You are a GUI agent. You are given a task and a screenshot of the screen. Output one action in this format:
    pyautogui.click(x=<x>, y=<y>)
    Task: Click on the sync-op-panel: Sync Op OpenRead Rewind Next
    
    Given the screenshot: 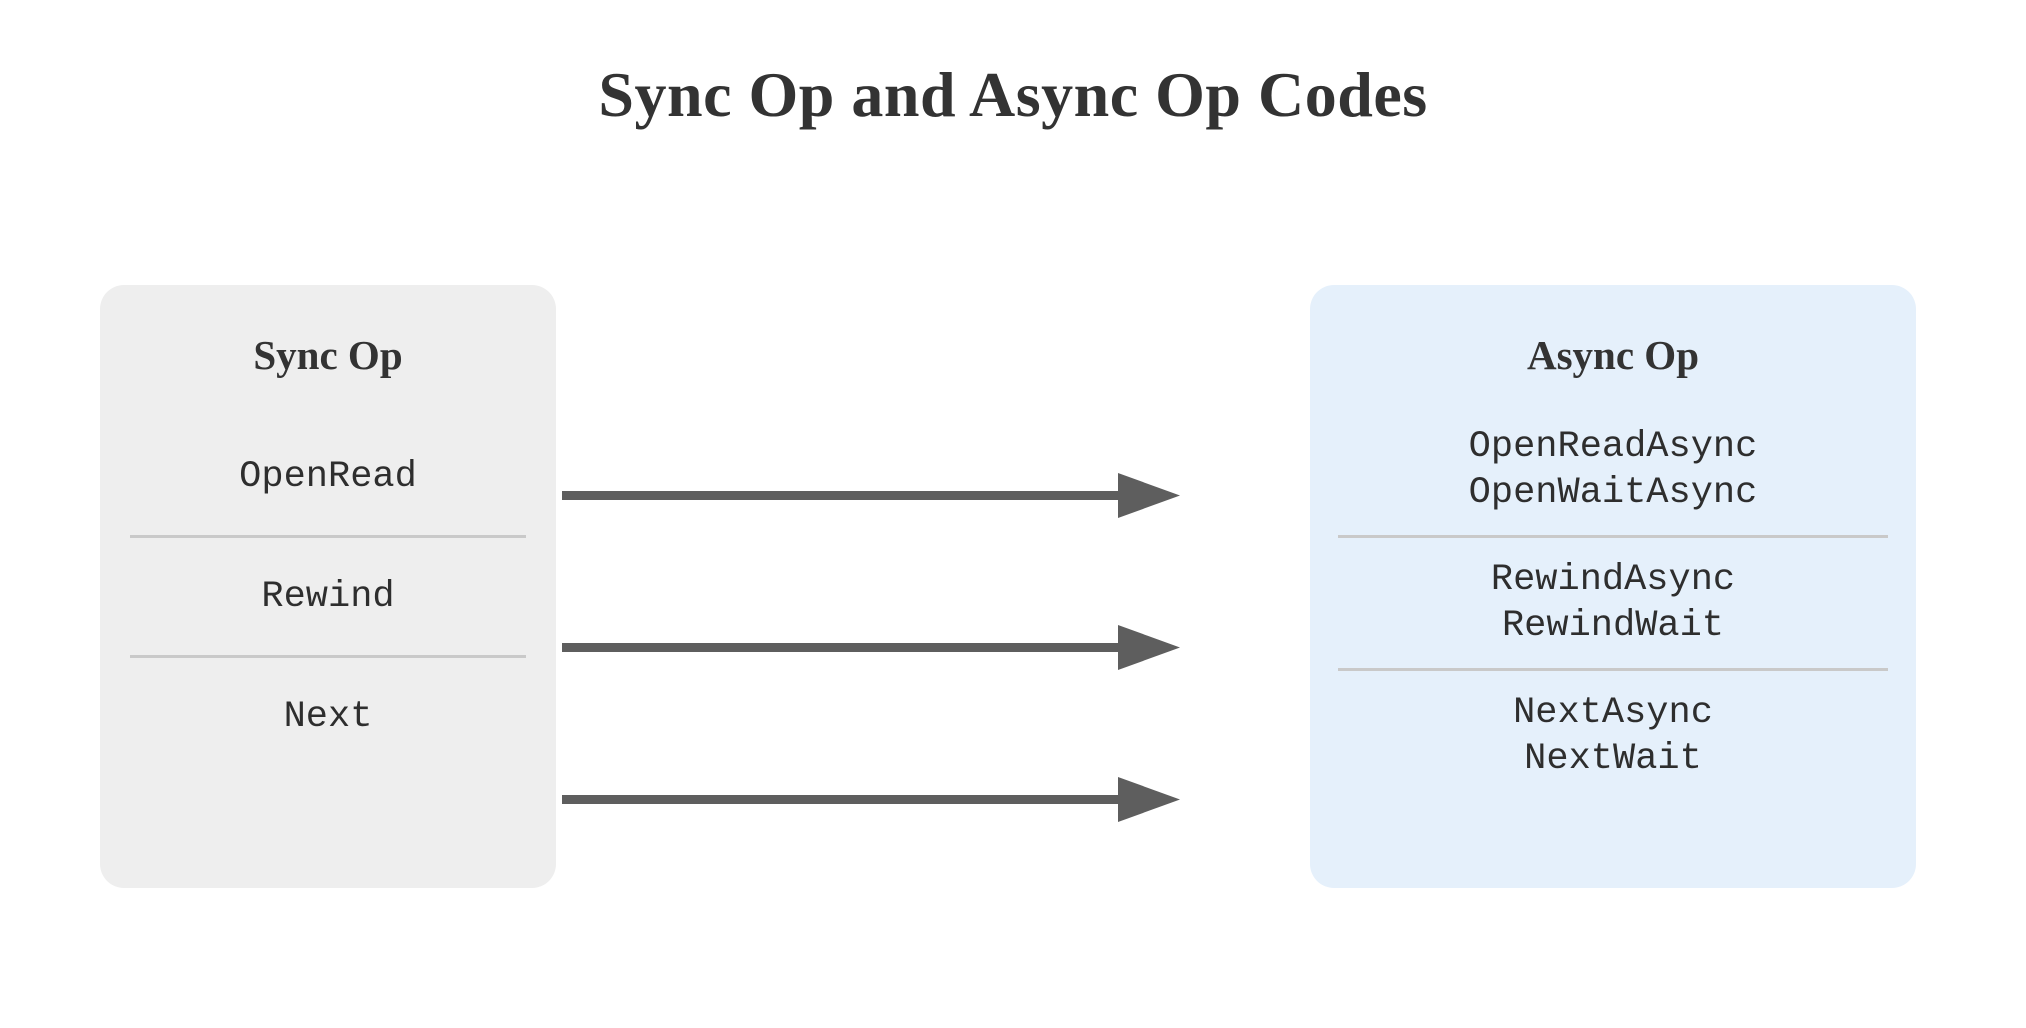 What is the action you would take?
    pyautogui.click(x=328, y=586)
    